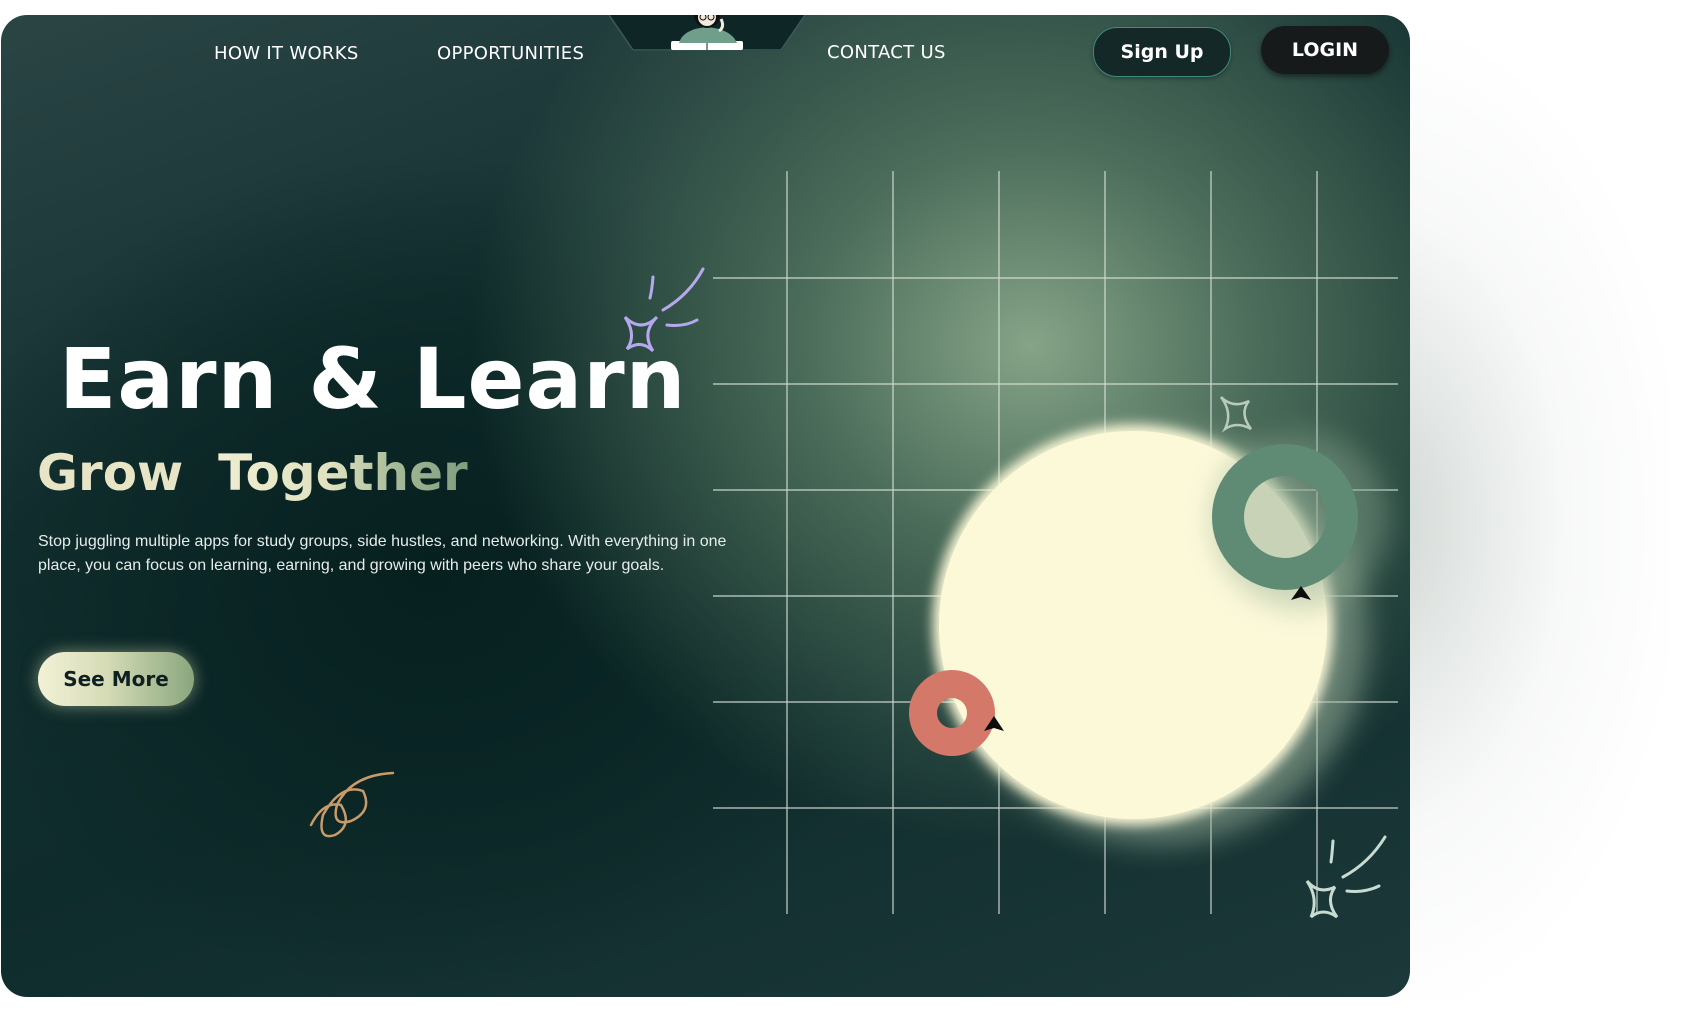  I want to click on avatar-illustration, so click(707, 33).